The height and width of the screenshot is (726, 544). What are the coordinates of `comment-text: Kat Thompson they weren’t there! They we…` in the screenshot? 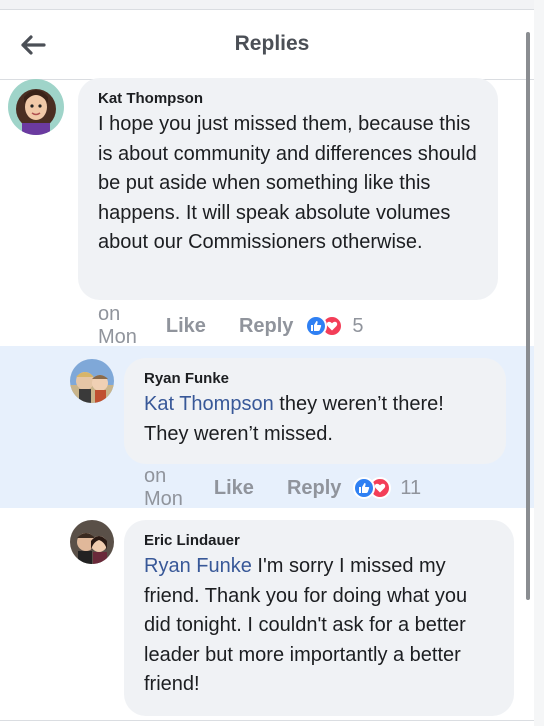 It's located at (315, 419).